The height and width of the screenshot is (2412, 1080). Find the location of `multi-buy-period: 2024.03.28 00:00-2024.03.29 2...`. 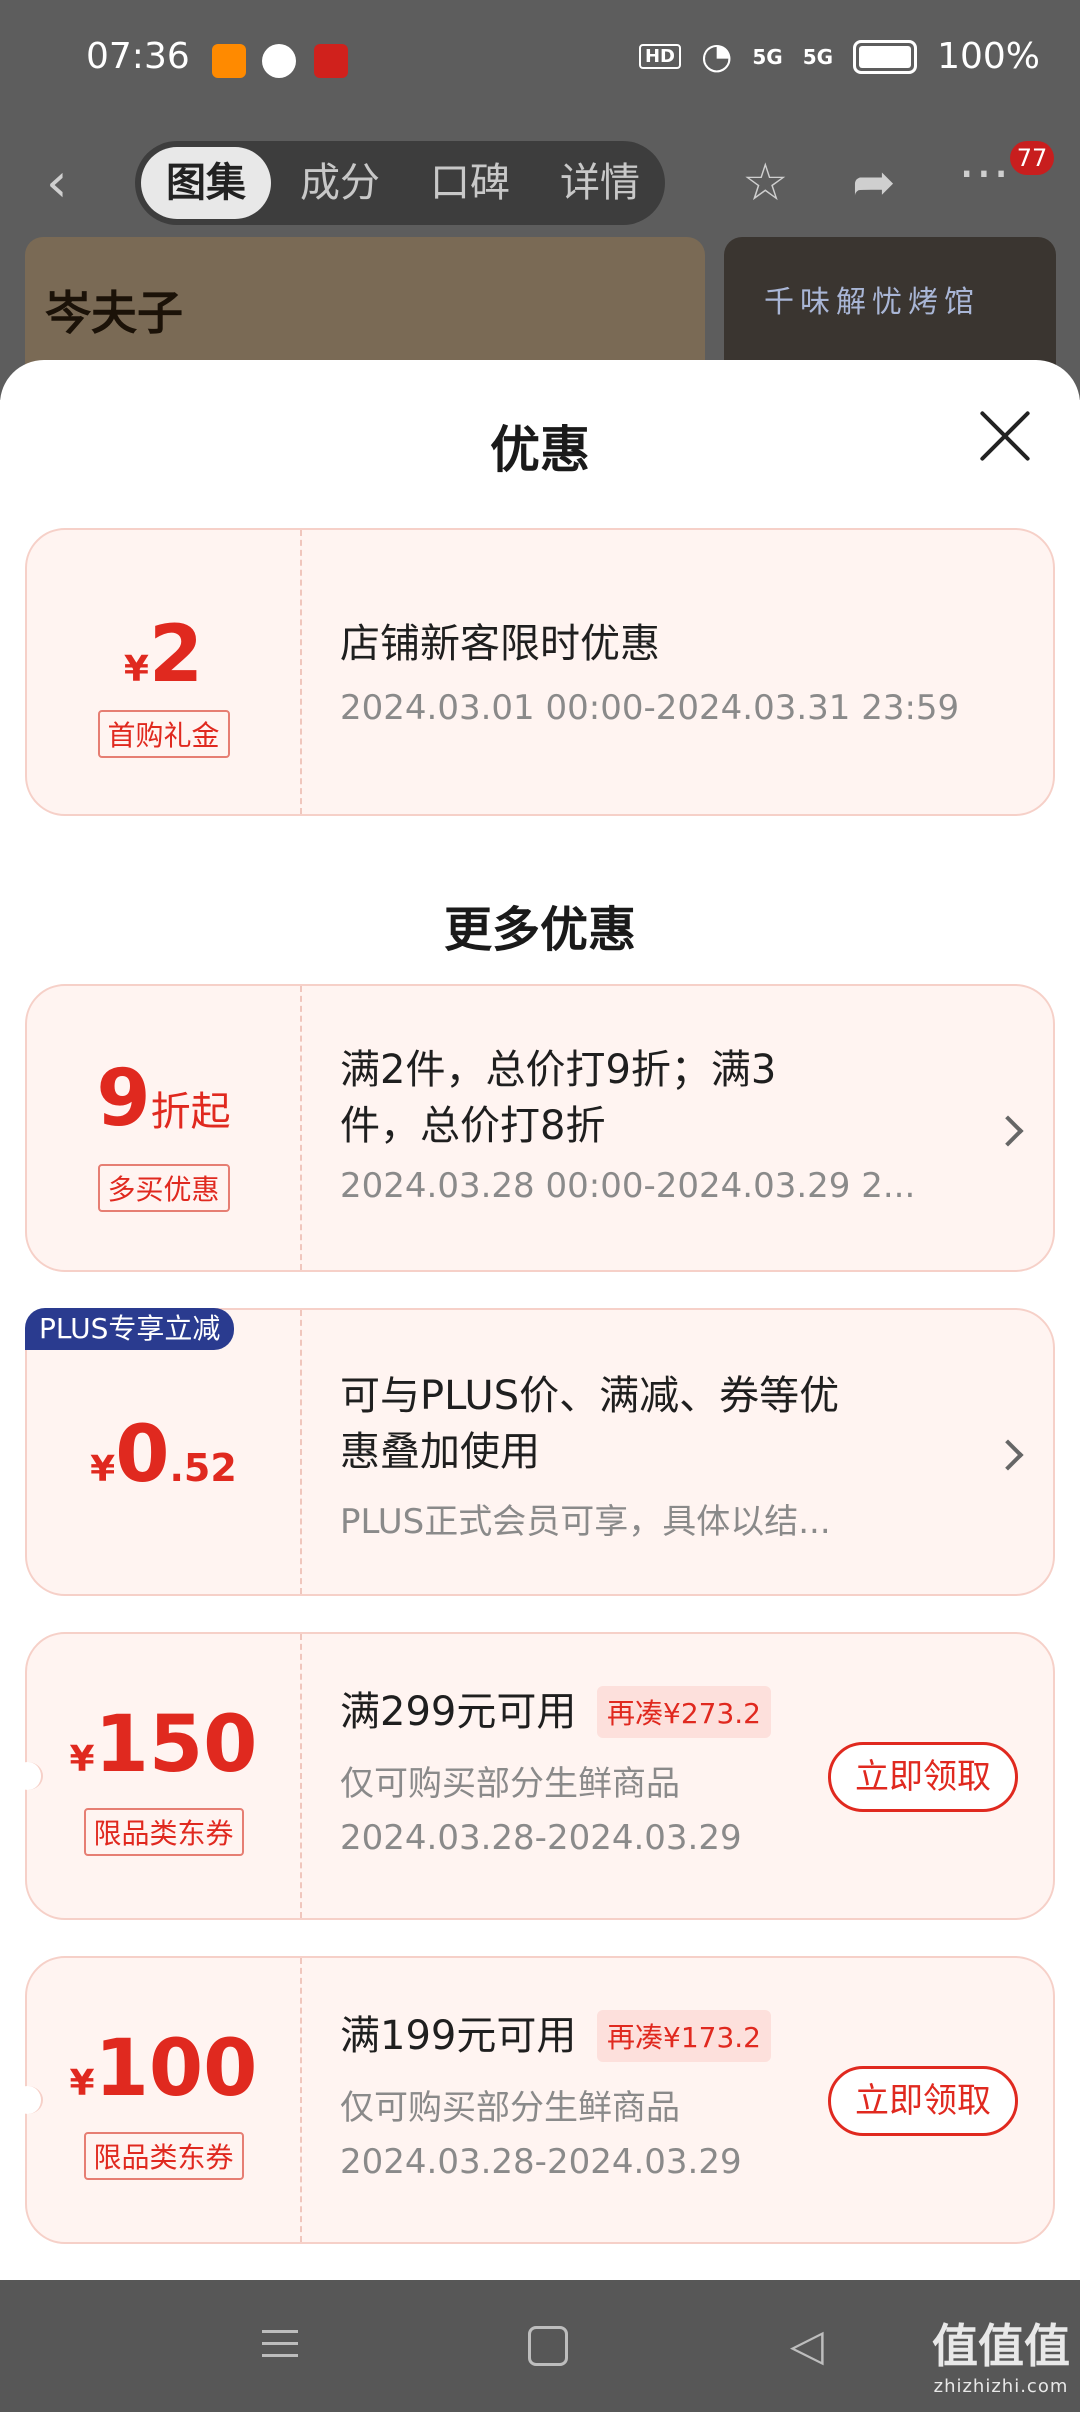

multi-buy-period: 2024.03.28 00:00-2024.03.29 2... is located at coordinates (628, 1186).